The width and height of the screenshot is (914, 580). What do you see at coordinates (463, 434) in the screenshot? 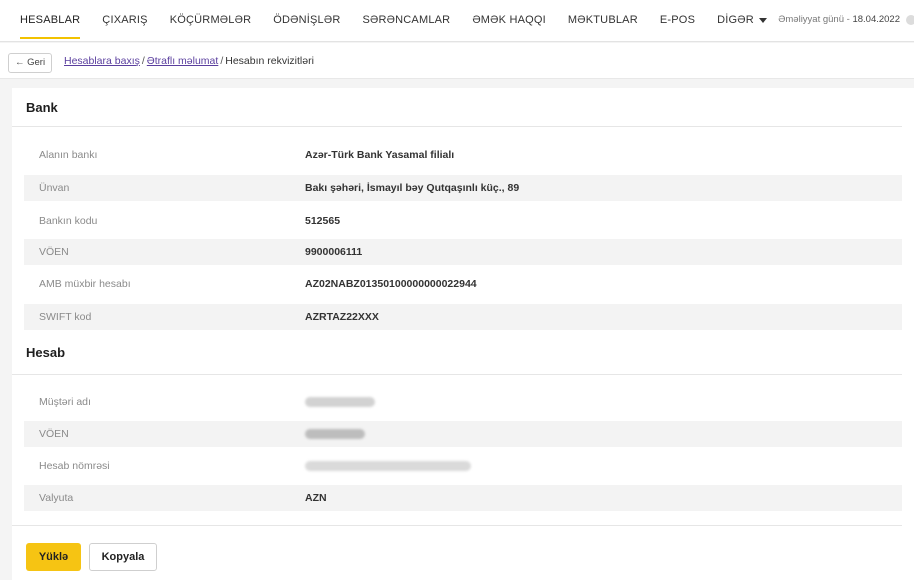
I see `account-row-voen: VÖEN` at bounding box center [463, 434].